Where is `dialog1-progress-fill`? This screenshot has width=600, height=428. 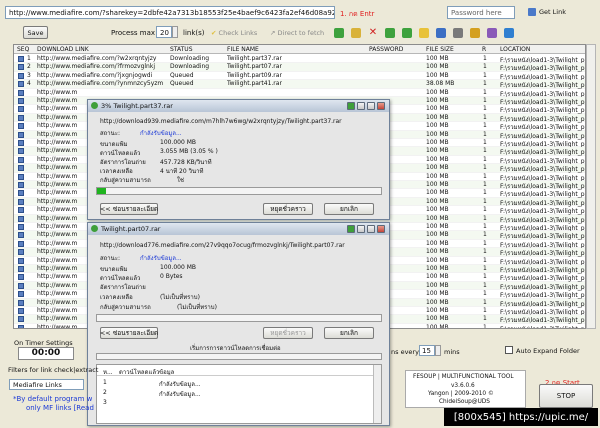 dialog1-progress-fill is located at coordinates (101, 191).